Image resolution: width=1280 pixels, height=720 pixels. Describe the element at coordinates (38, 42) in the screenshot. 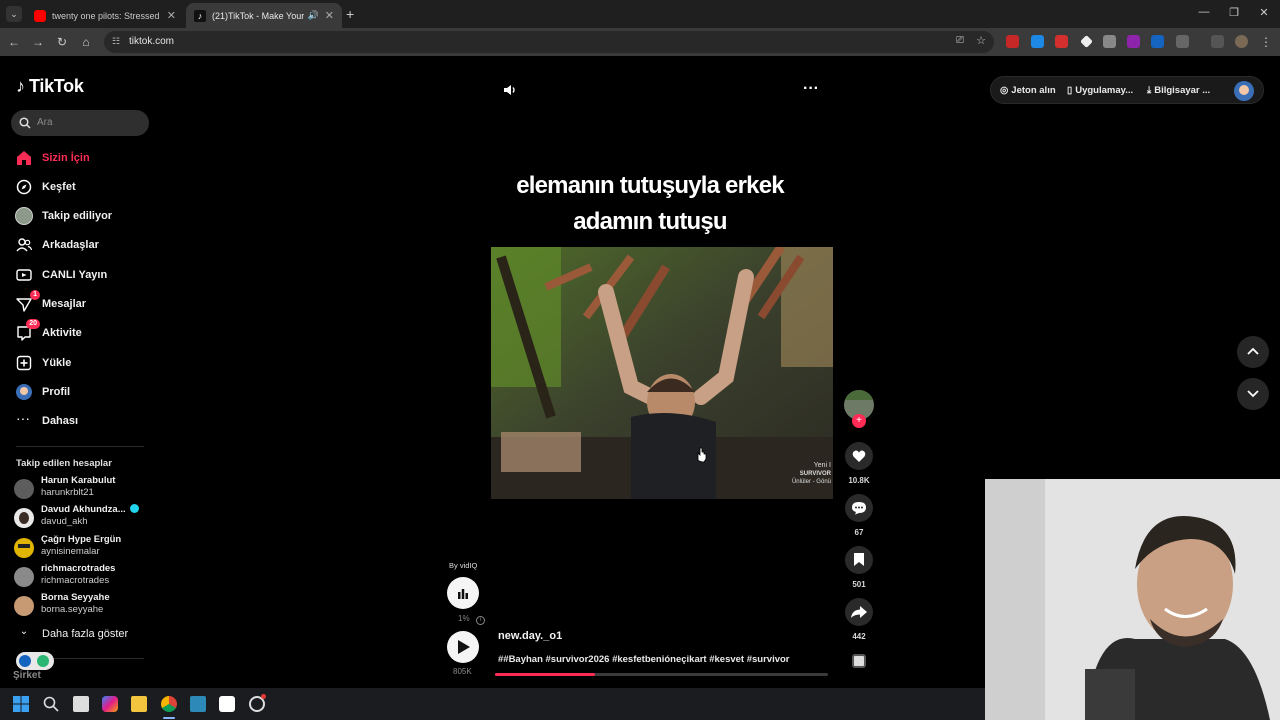

I see `forward-icon: →` at that location.